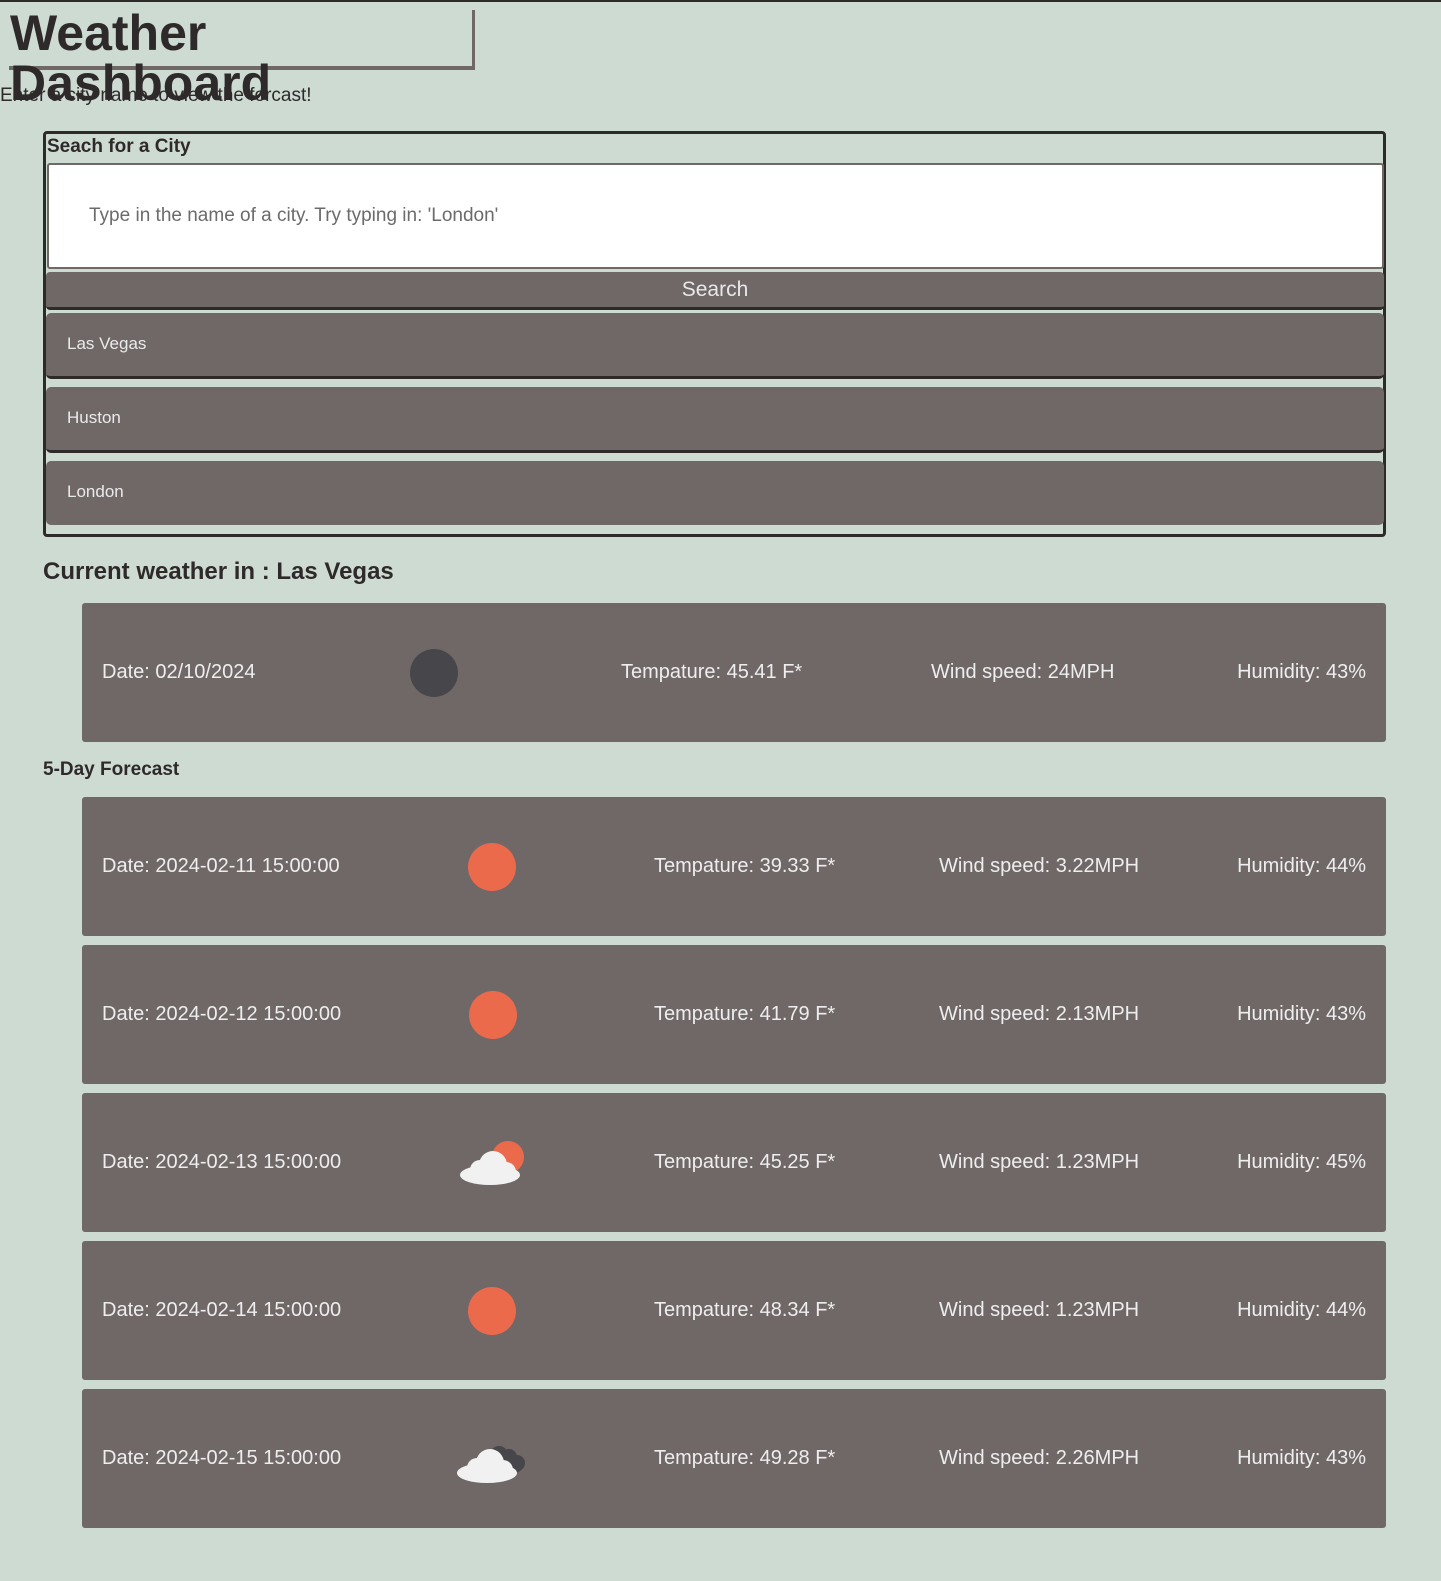 This screenshot has width=1441, height=1581. What do you see at coordinates (239, 57) in the screenshot?
I see `page-title-box: Weather Dashboard` at bounding box center [239, 57].